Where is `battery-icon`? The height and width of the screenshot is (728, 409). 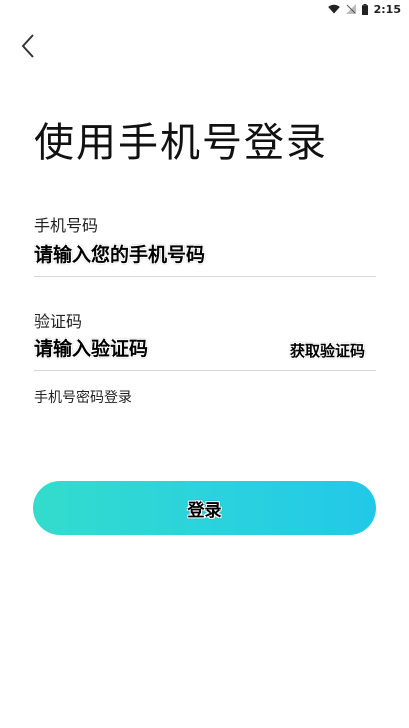
battery-icon is located at coordinates (364, 9).